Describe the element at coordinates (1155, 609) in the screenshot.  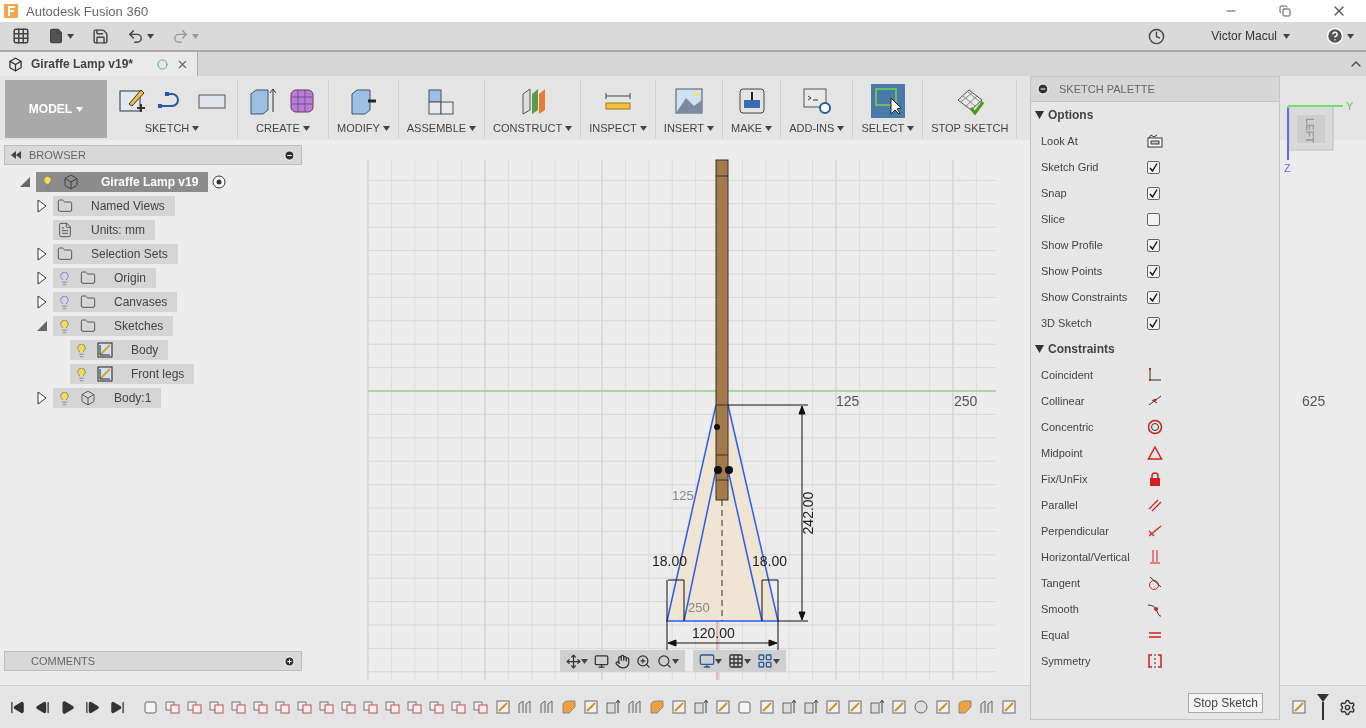
I see `smooth-icon` at that location.